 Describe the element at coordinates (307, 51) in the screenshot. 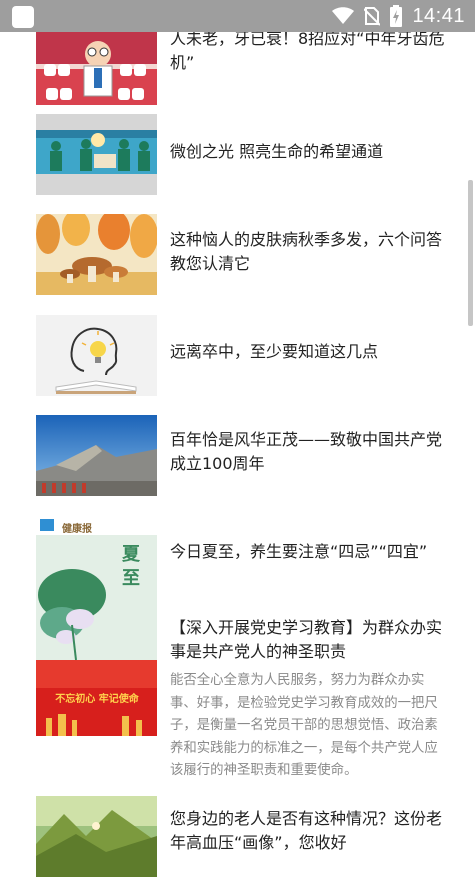

I see `article-title: 人未老，牙已衰！8招应对“中年牙齿危机”` at that location.